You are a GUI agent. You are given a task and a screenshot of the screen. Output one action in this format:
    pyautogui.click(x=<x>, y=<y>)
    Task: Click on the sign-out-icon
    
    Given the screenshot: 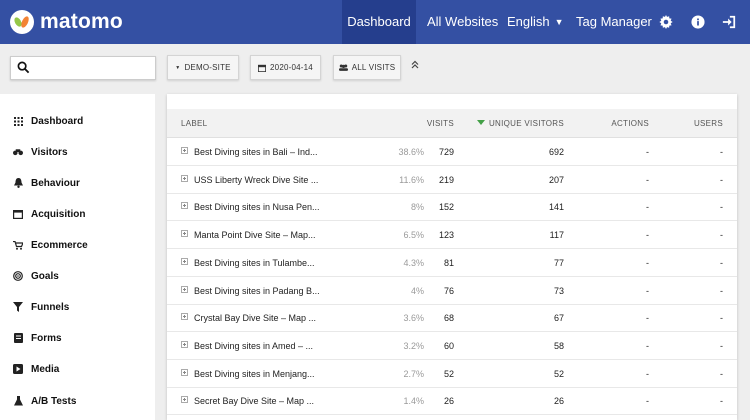 What is the action you would take?
    pyautogui.click(x=729, y=22)
    